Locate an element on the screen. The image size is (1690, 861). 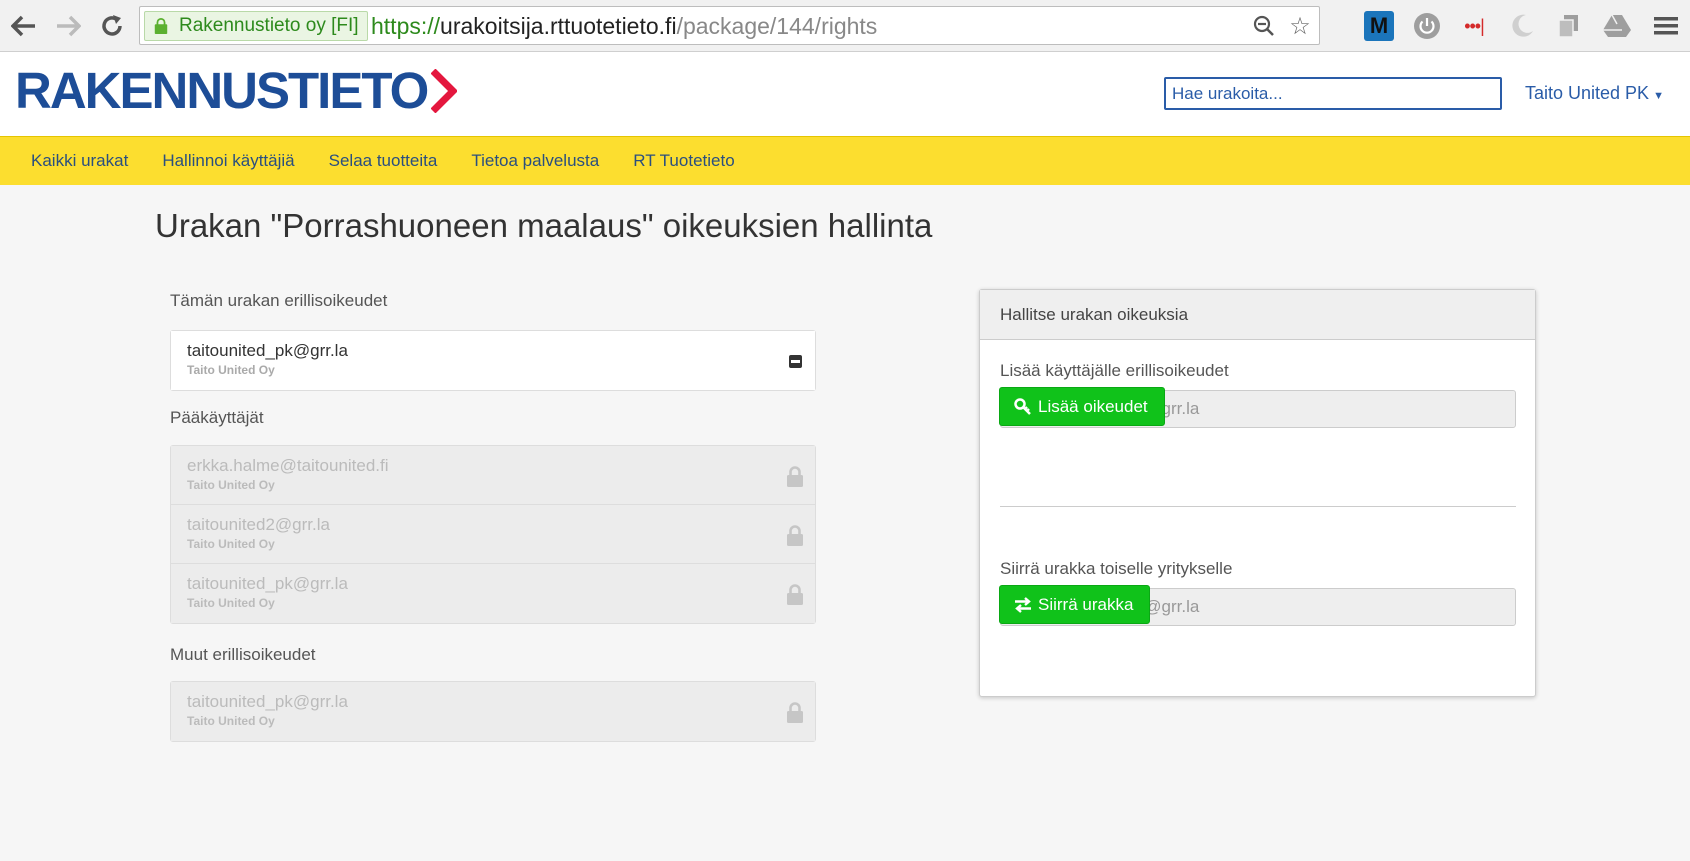
special-rights-label: Tämän urakan erillisoikeudet is located at coordinates (279, 300).